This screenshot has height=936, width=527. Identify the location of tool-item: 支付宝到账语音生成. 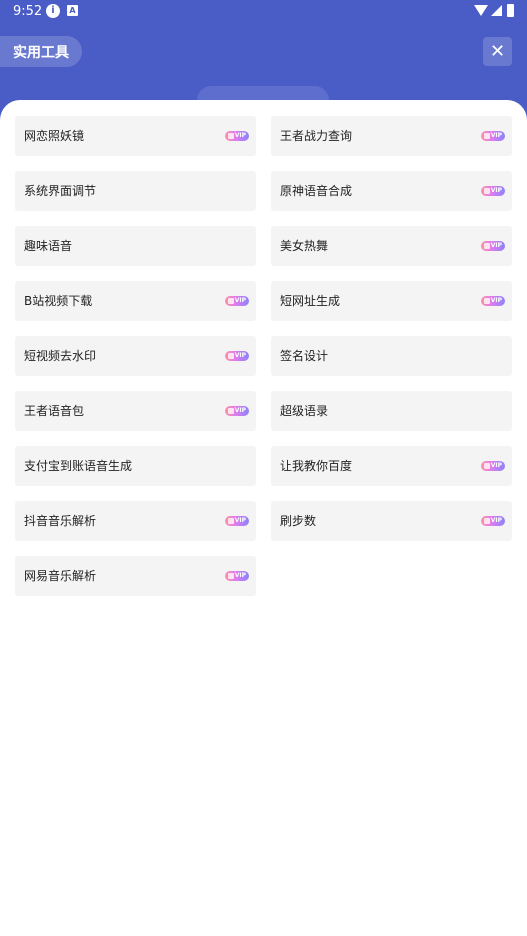
(135, 466).